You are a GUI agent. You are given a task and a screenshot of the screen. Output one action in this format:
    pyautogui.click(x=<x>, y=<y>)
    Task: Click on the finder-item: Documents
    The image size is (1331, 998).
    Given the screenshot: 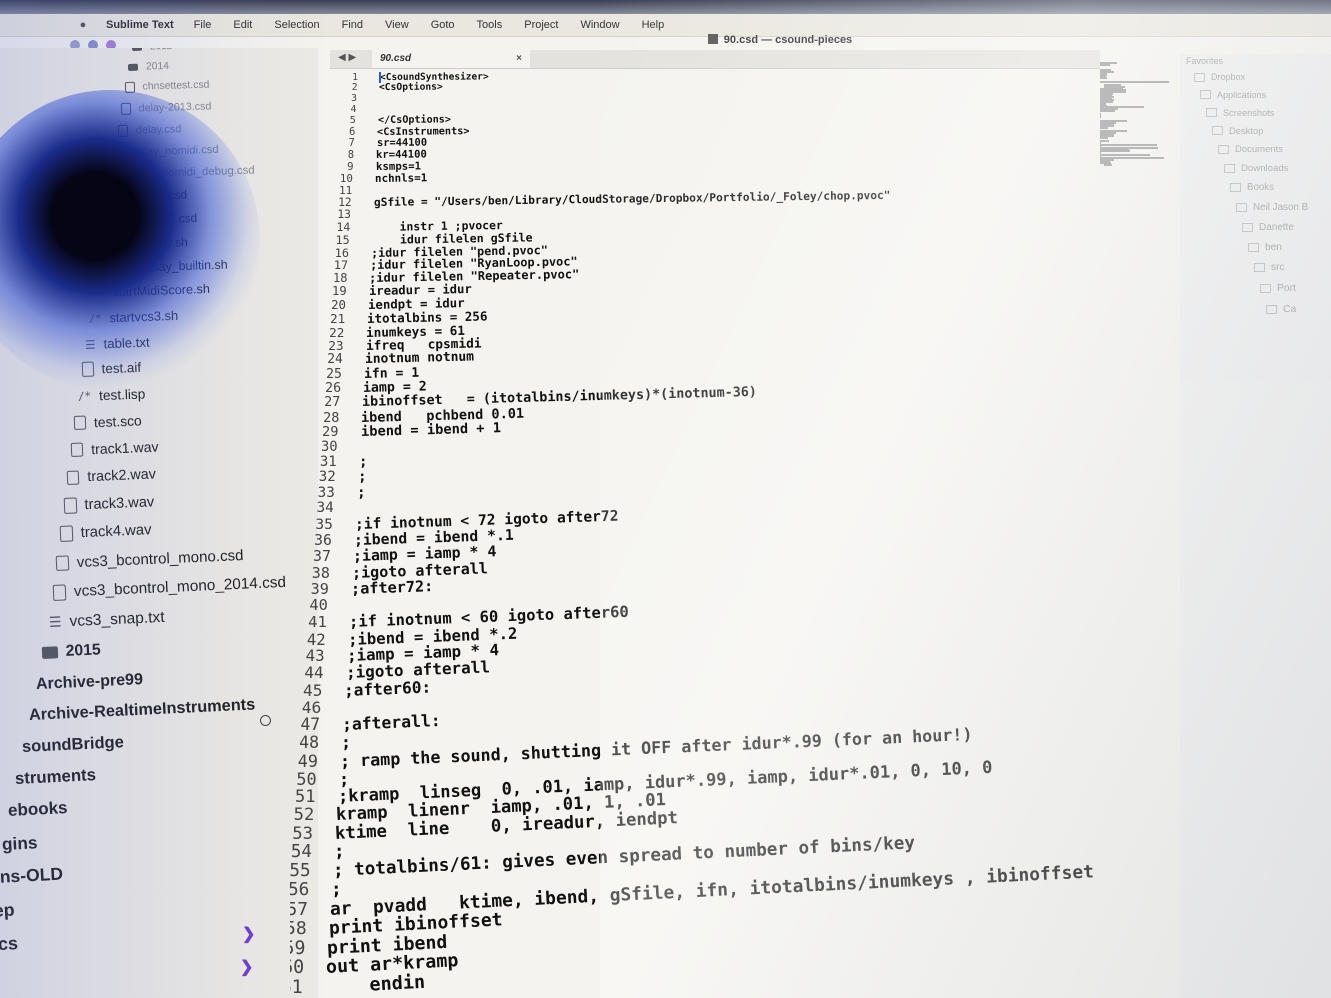 What is the action you would take?
    pyautogui.click(x=1250, y=149)
    